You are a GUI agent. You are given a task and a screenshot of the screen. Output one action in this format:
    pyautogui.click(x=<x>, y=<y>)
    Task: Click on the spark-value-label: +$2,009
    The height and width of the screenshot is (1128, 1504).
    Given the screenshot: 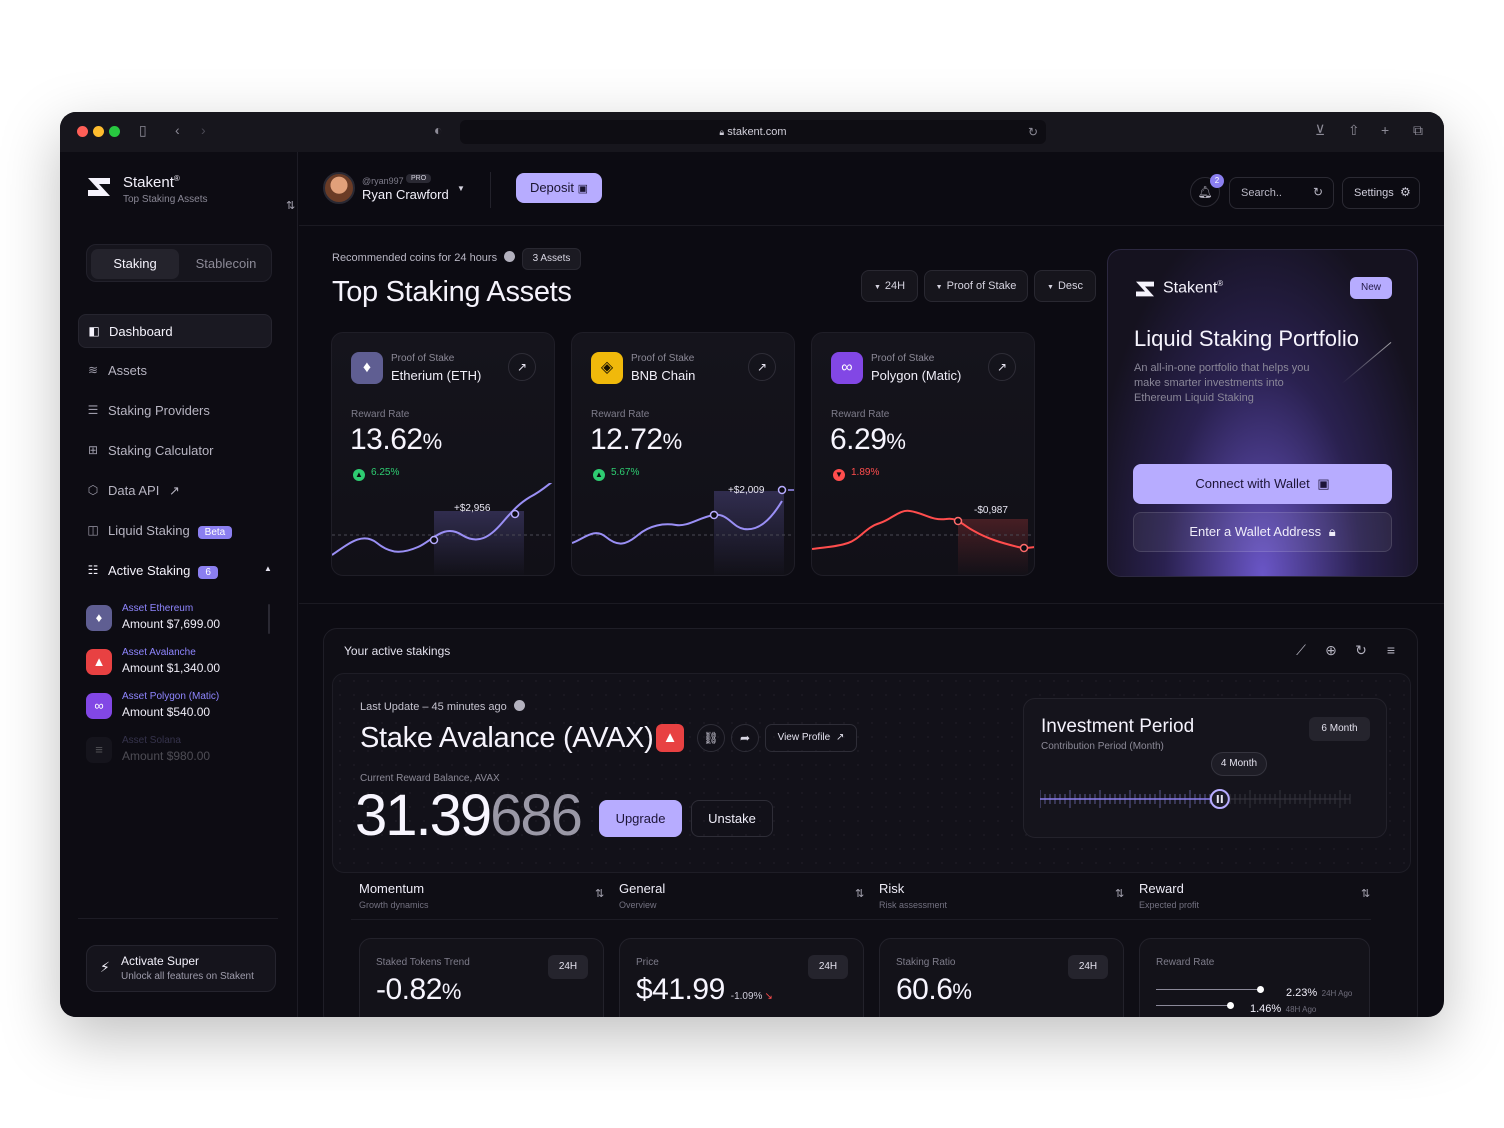 What is the action you would take?
    pyautogui.click(x=746, y=490)
    